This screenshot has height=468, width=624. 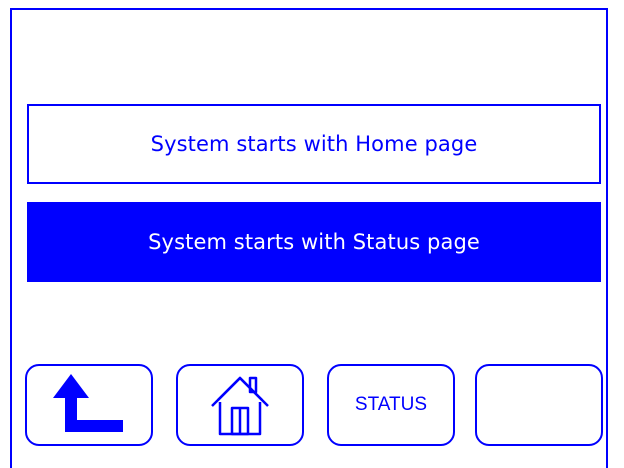 I want to click on status-button-label: STATUS, so click(x=391, y=404).